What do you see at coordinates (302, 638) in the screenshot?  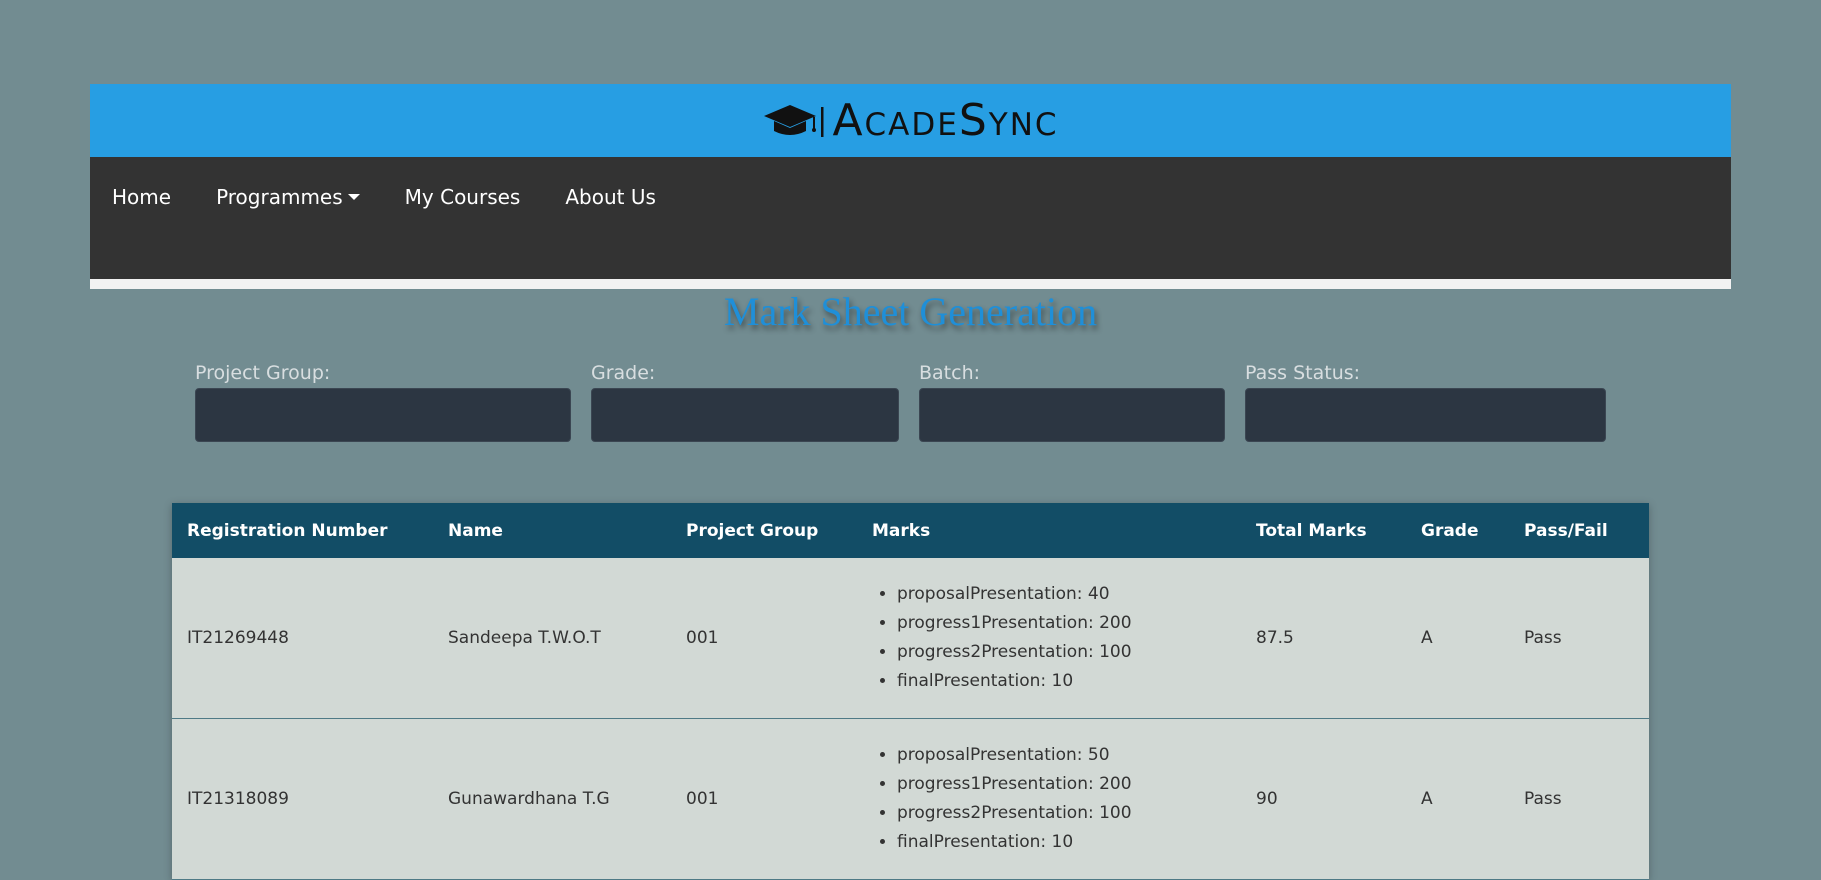 I see `cell-registration-number: IT21269448` at bounding box center [302, 638].